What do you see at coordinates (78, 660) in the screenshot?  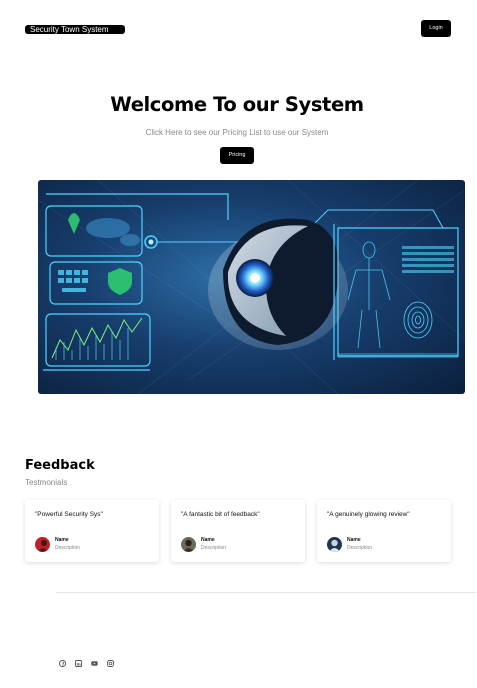 I see `linkedin-icon` at bounding box center [78, 660].